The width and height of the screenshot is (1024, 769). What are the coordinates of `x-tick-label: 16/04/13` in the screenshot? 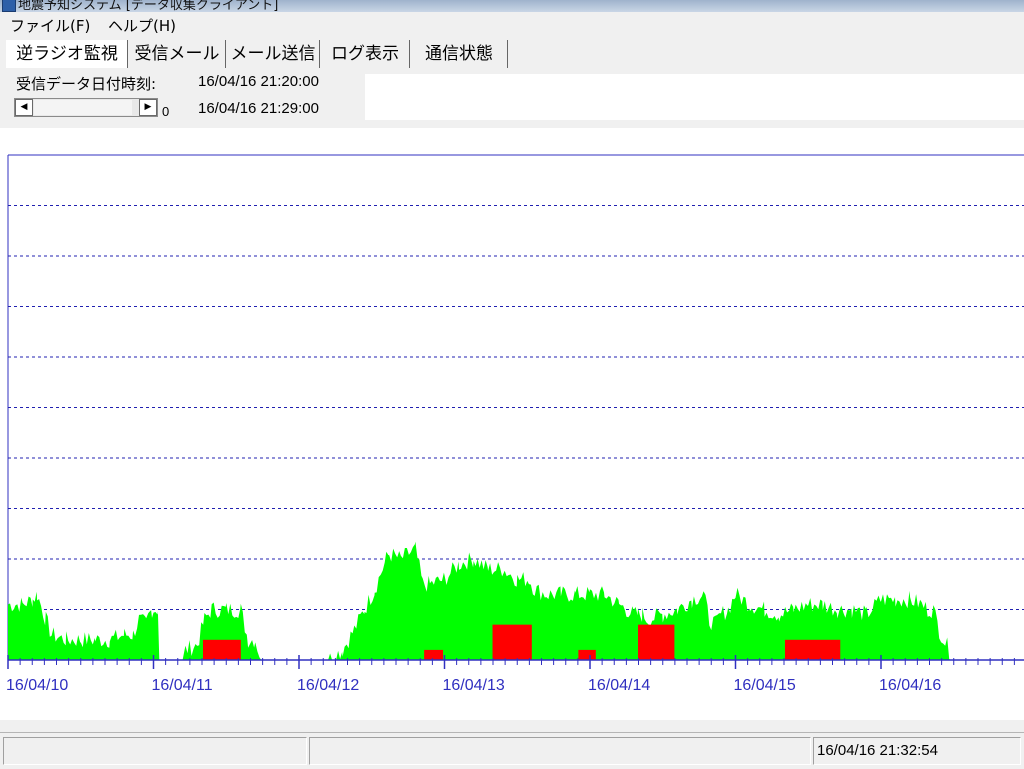 It's located at (474, 685).